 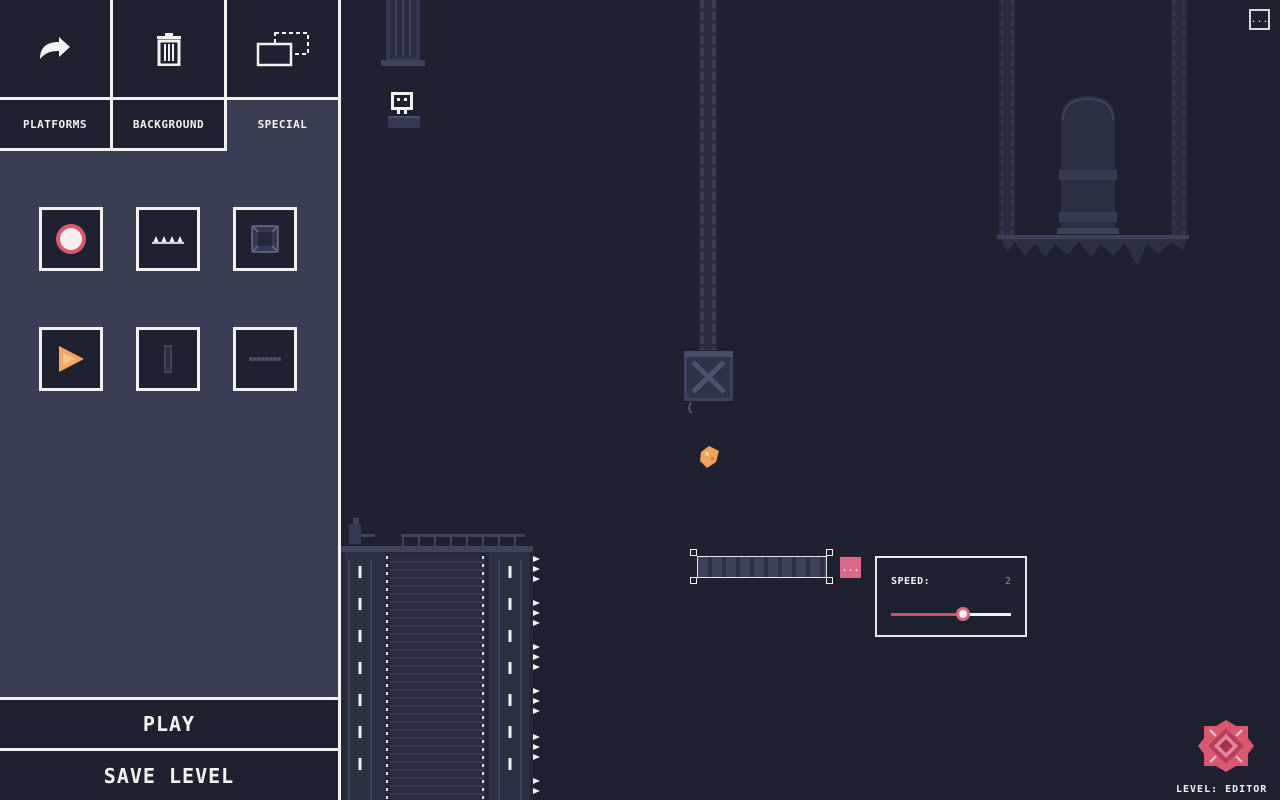 I want to click on item-slot-orb, so click(x=71, y=239).